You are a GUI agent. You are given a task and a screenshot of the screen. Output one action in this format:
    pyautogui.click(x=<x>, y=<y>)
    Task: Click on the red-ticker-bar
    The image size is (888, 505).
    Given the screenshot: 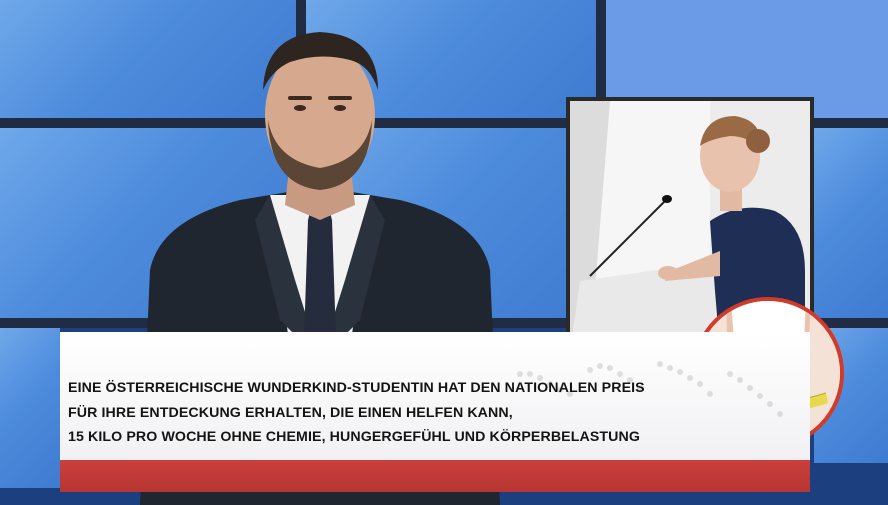 What is the action you would take?
    pyautogui.click(x=435, y=476)
    